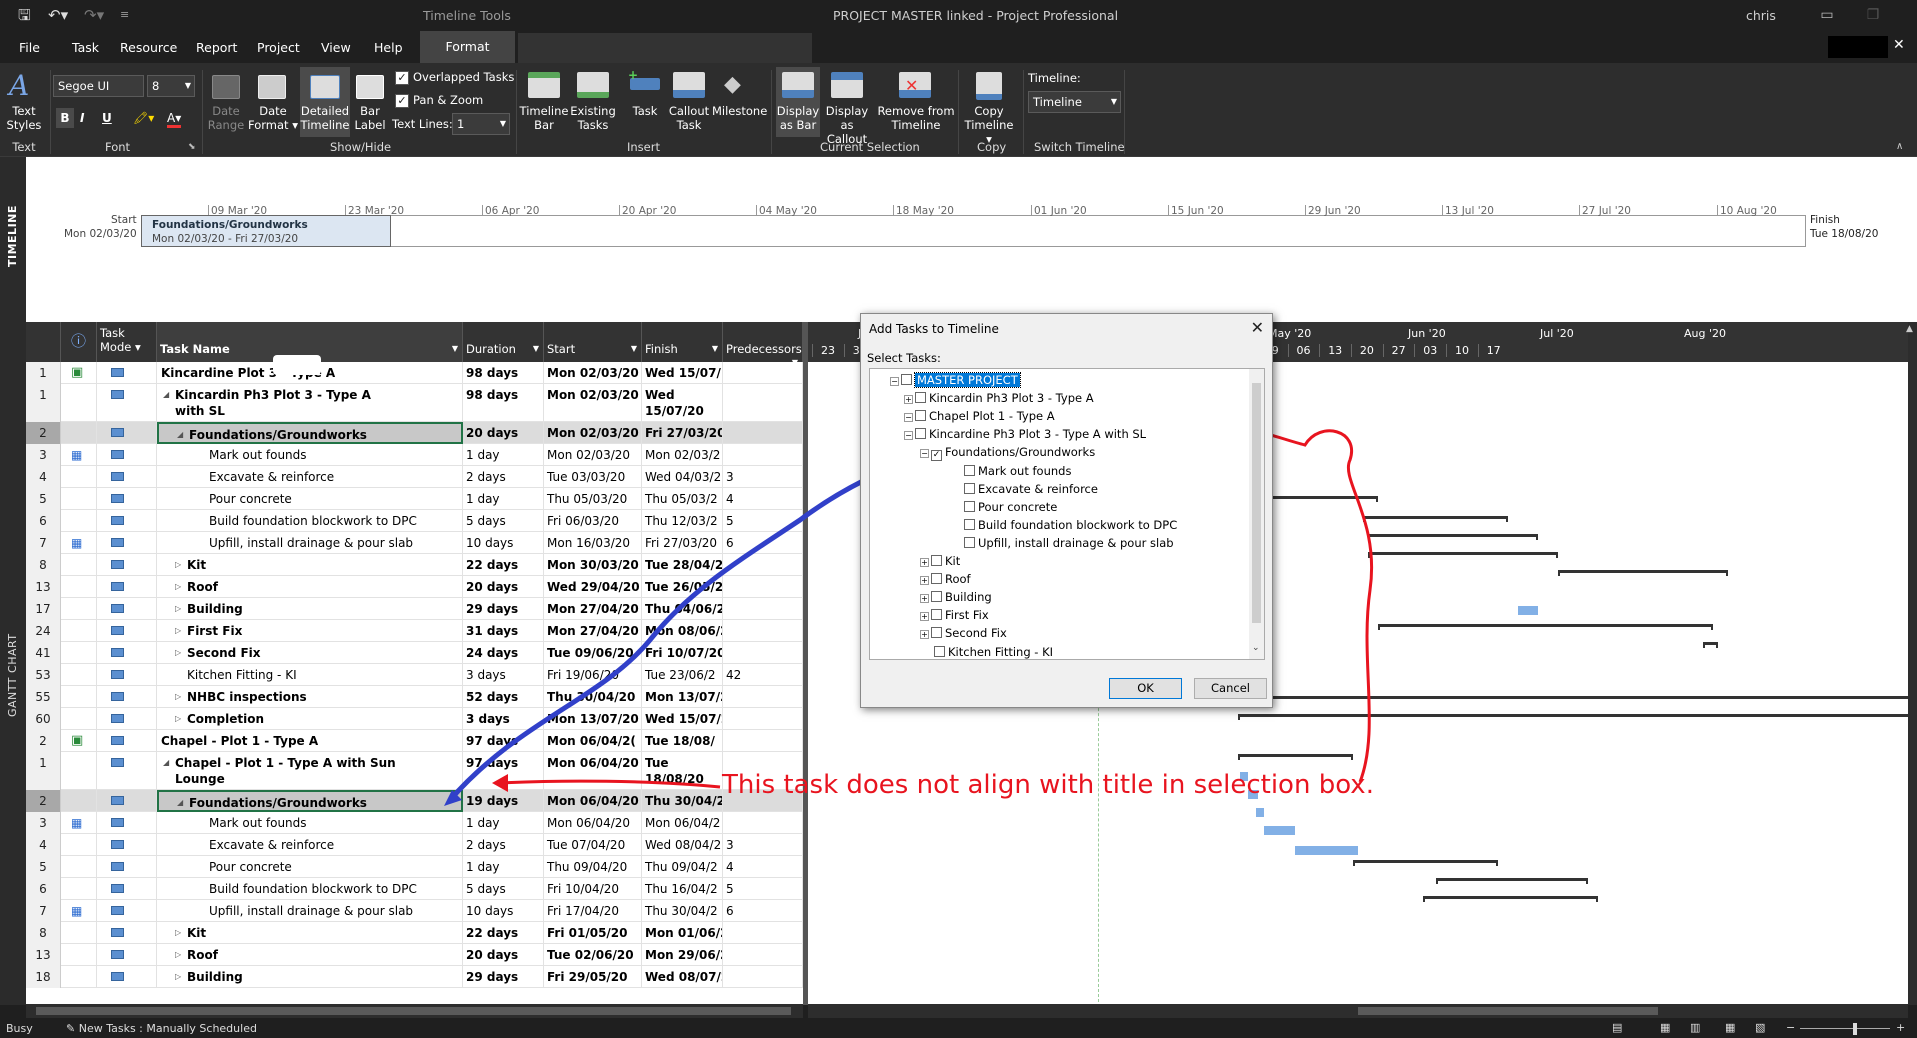  Describe the element at coordinates (413, 1011) in the screenshot. I see `grid-scroll-thumb` at that location.